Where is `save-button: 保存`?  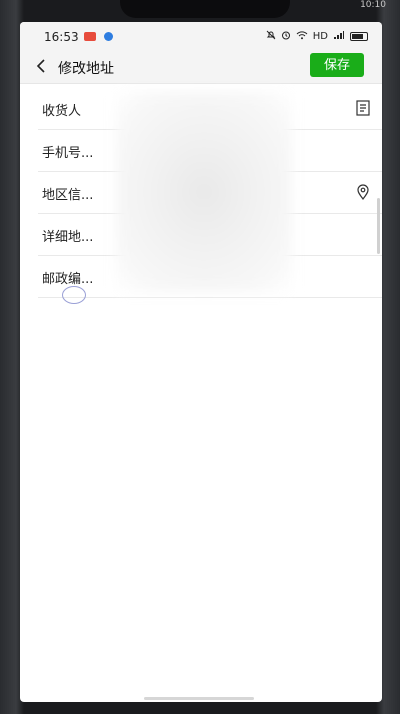 save-button: 保存 is located at coordinates (337, 65).